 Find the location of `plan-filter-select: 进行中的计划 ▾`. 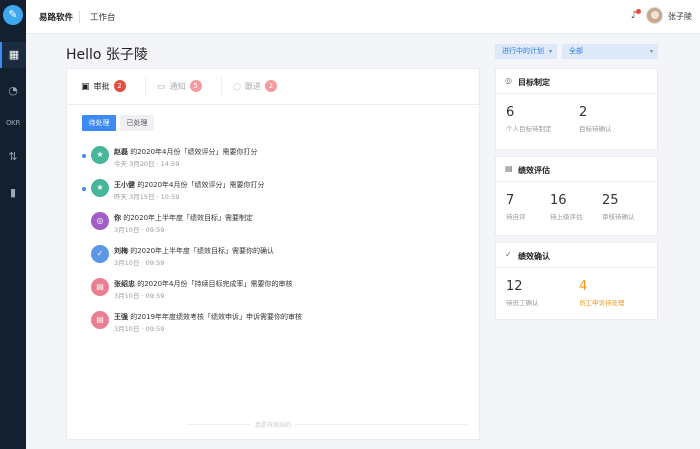

plan-filter-select: 进行中的计划 ▾ is located at coordinates (526, 51).